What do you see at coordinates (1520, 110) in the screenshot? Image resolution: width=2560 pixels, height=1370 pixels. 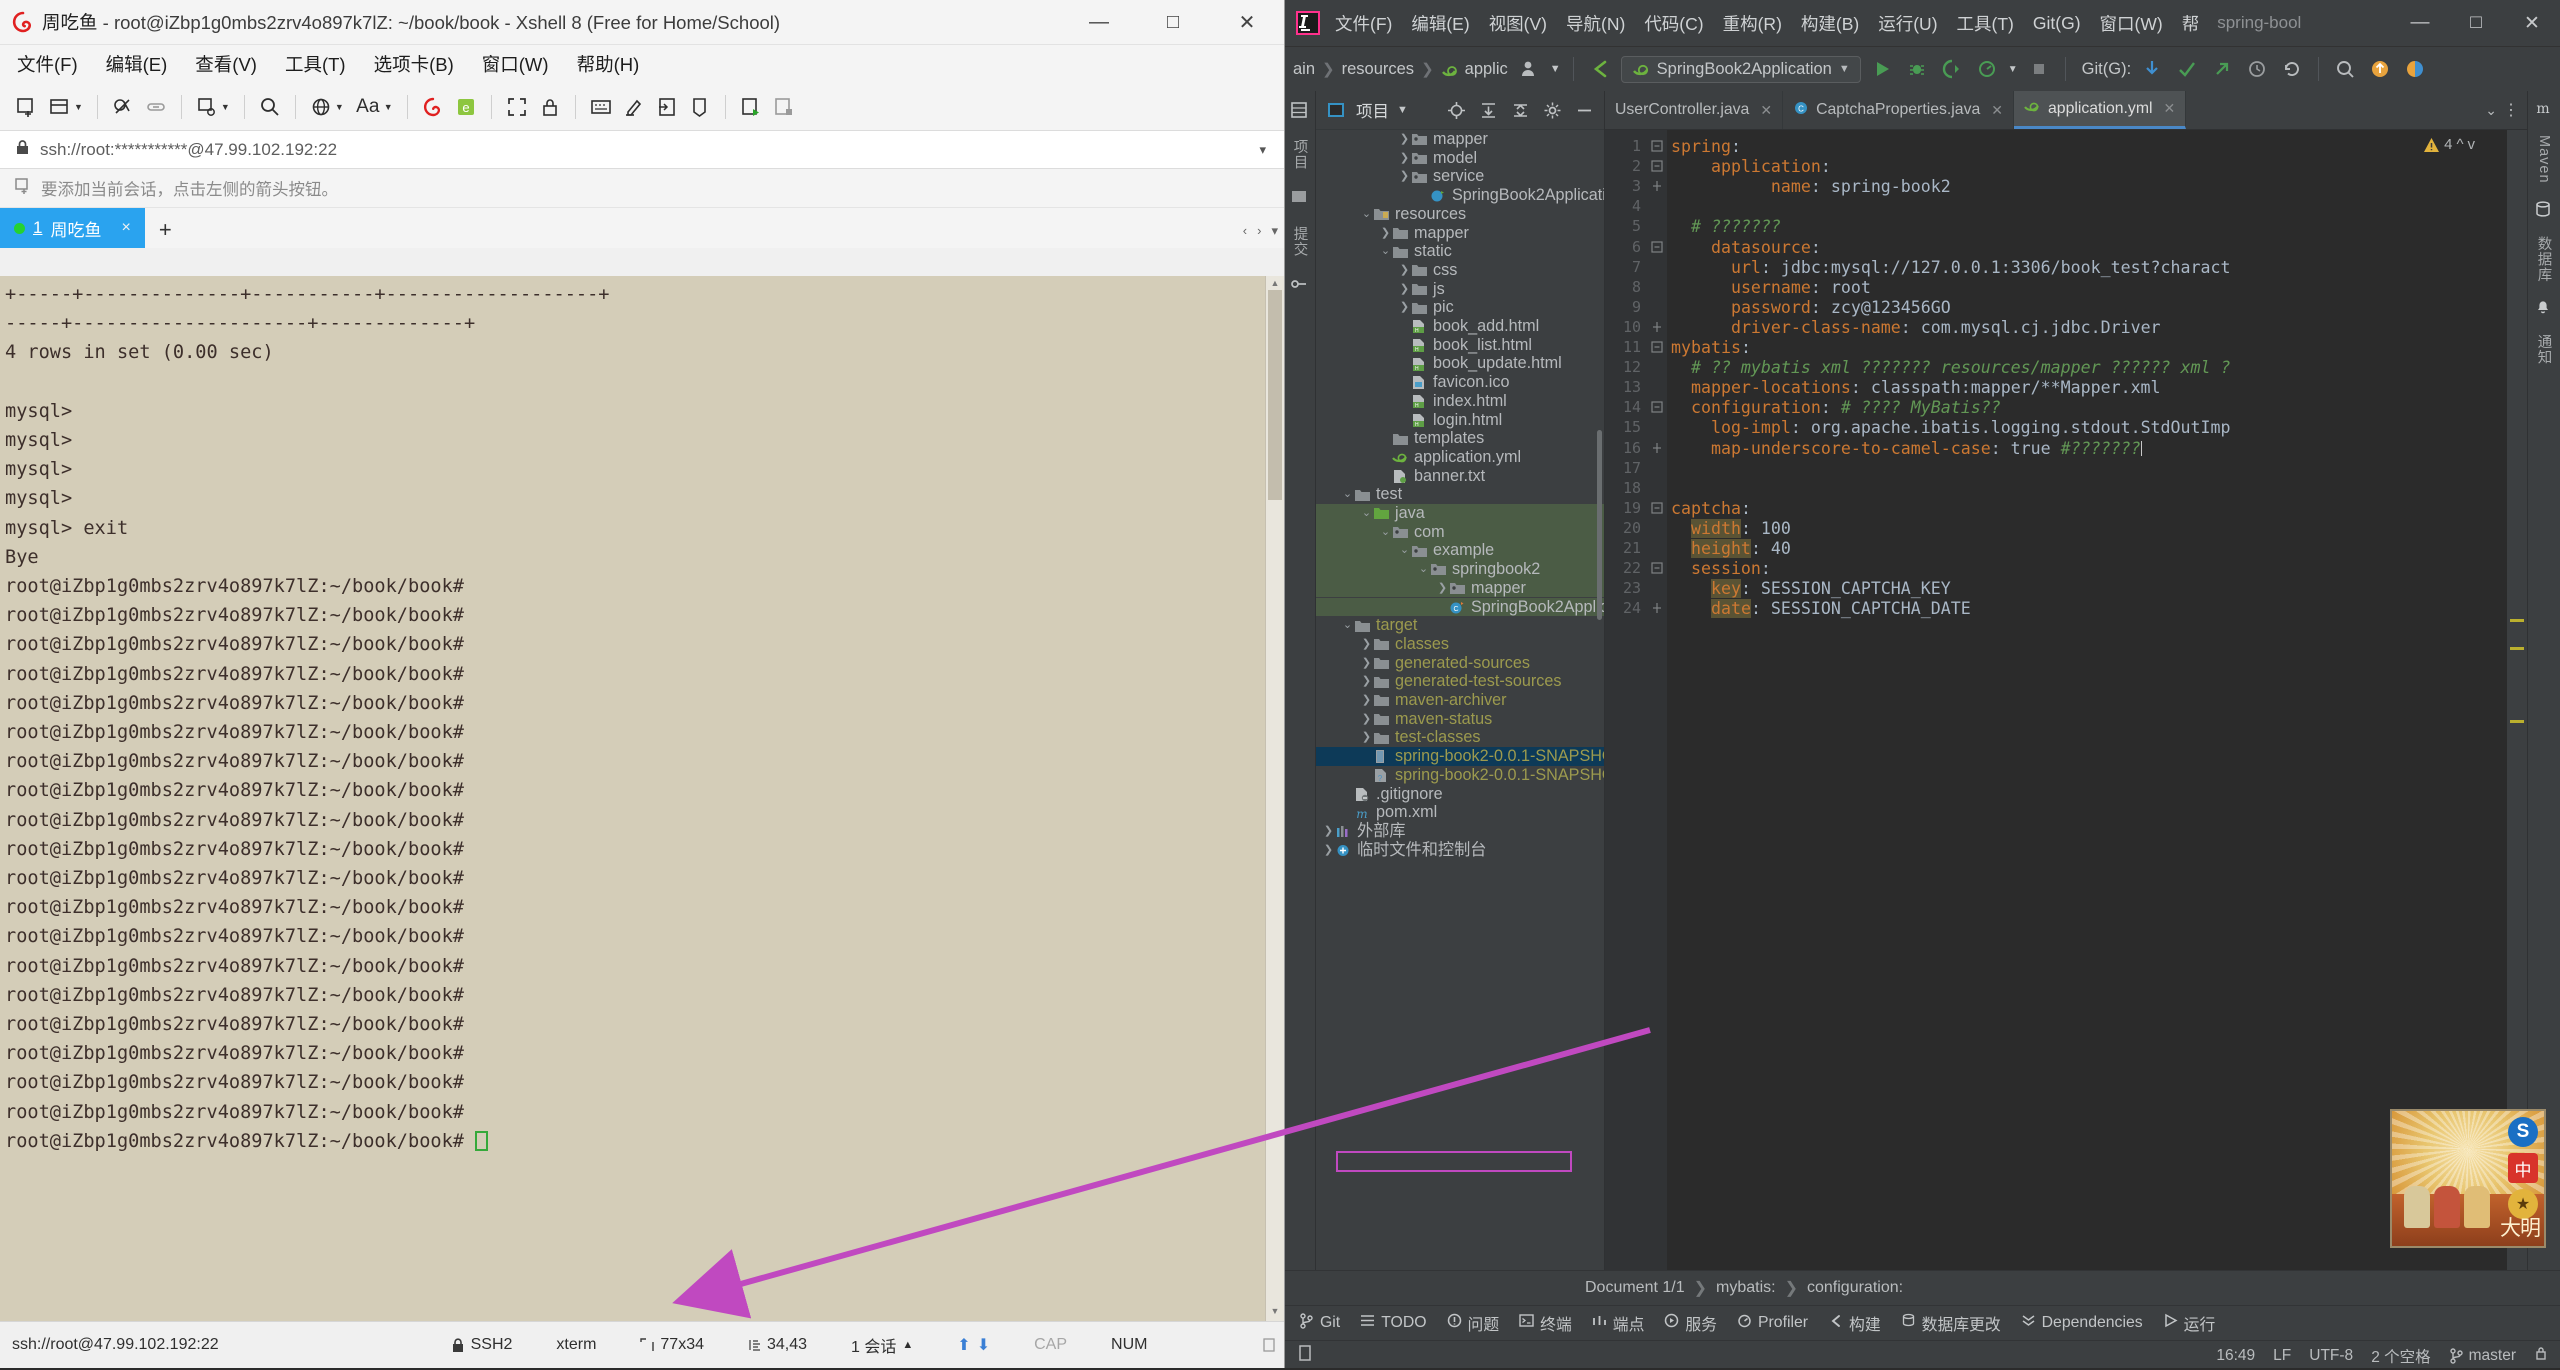 I see `collapse-all-icon` at bounding box center [1520, 110].